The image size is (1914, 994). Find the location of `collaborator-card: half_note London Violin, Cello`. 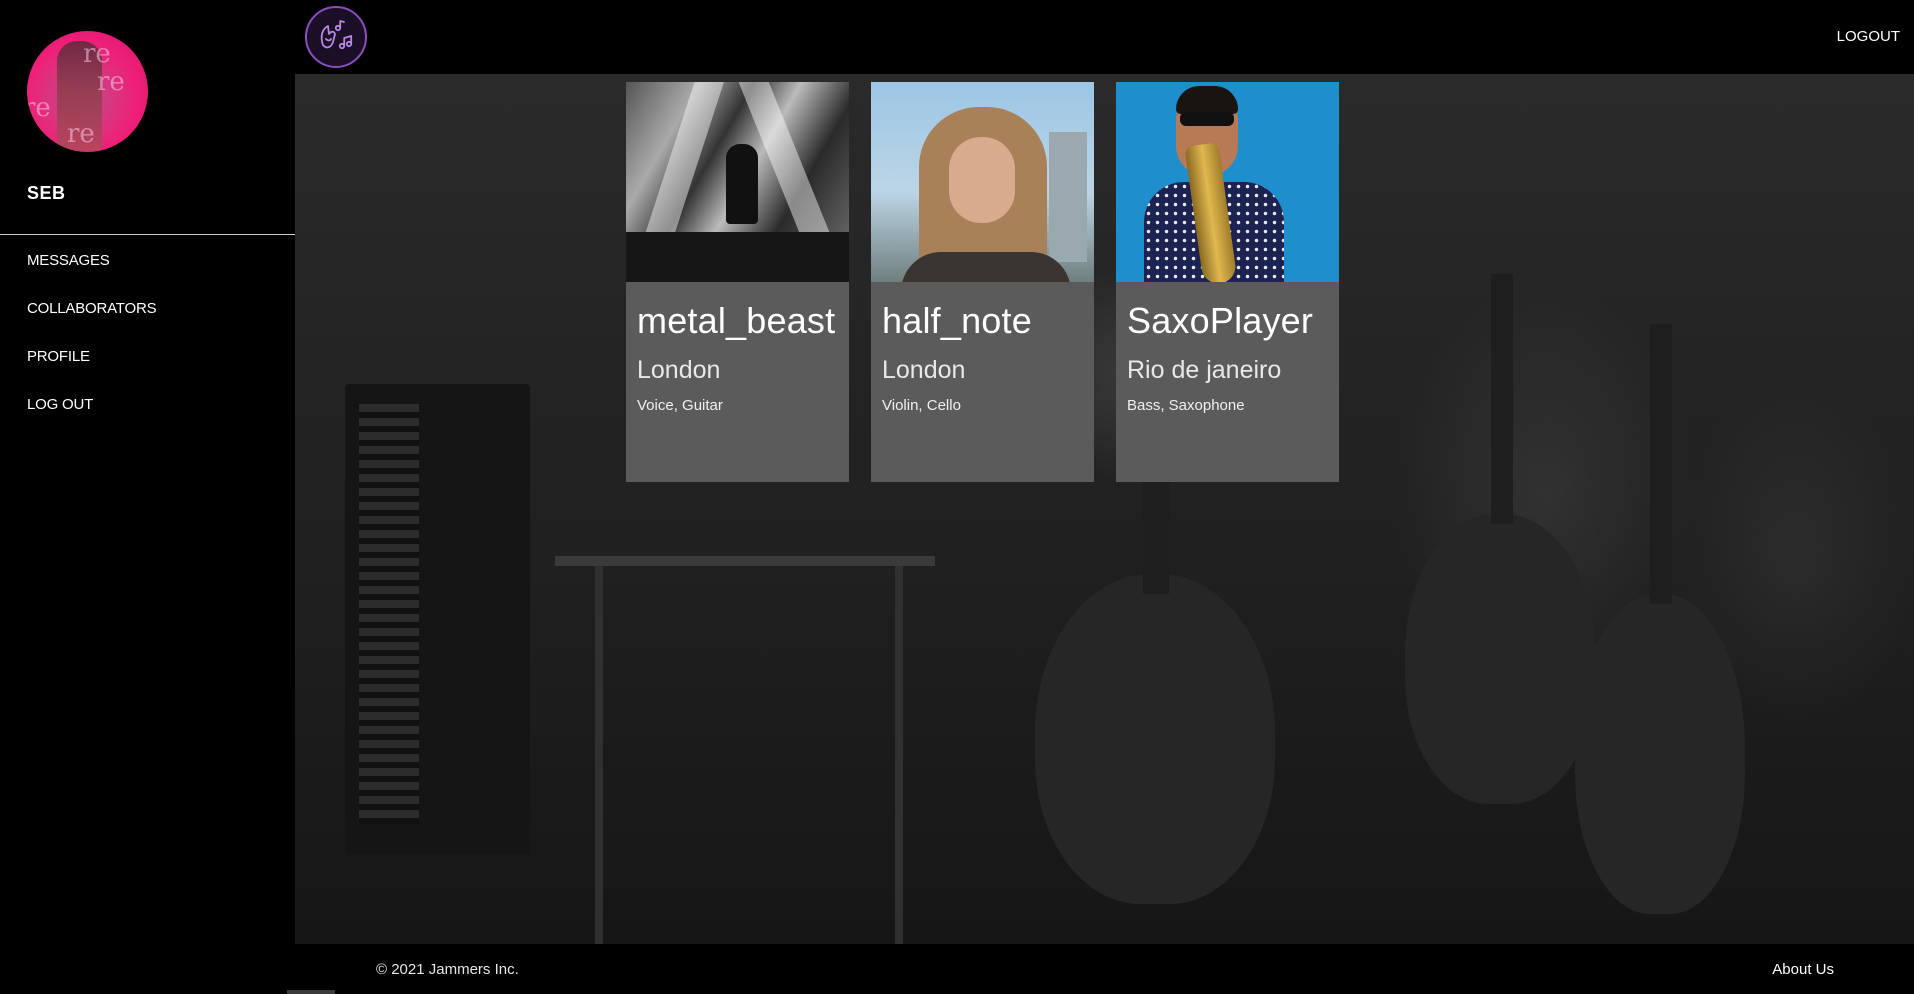

collaborator-card: half_note London Violin, Cello is located at coordinates (982, 282).